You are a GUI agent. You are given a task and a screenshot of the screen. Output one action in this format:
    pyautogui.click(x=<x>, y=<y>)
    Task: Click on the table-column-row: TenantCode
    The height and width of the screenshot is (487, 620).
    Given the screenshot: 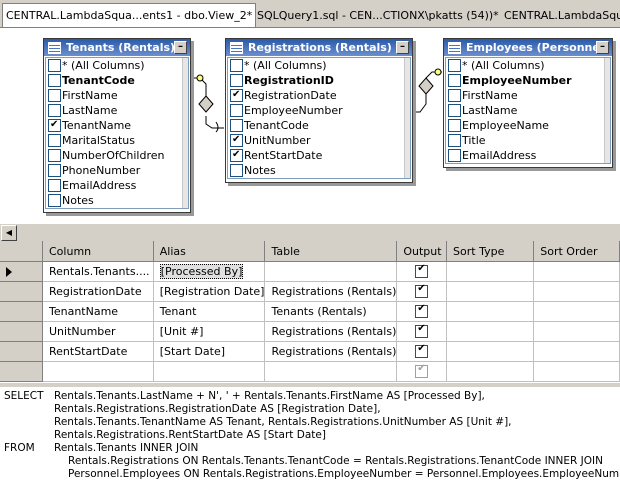 What is the action you would take?
    pyautogui.click(x=117, y=80)
    